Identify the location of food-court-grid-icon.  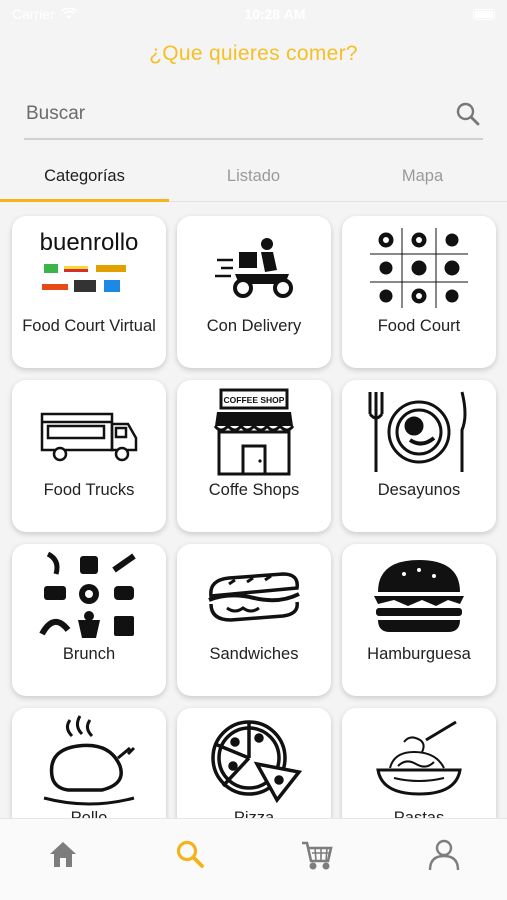
(419, 268).